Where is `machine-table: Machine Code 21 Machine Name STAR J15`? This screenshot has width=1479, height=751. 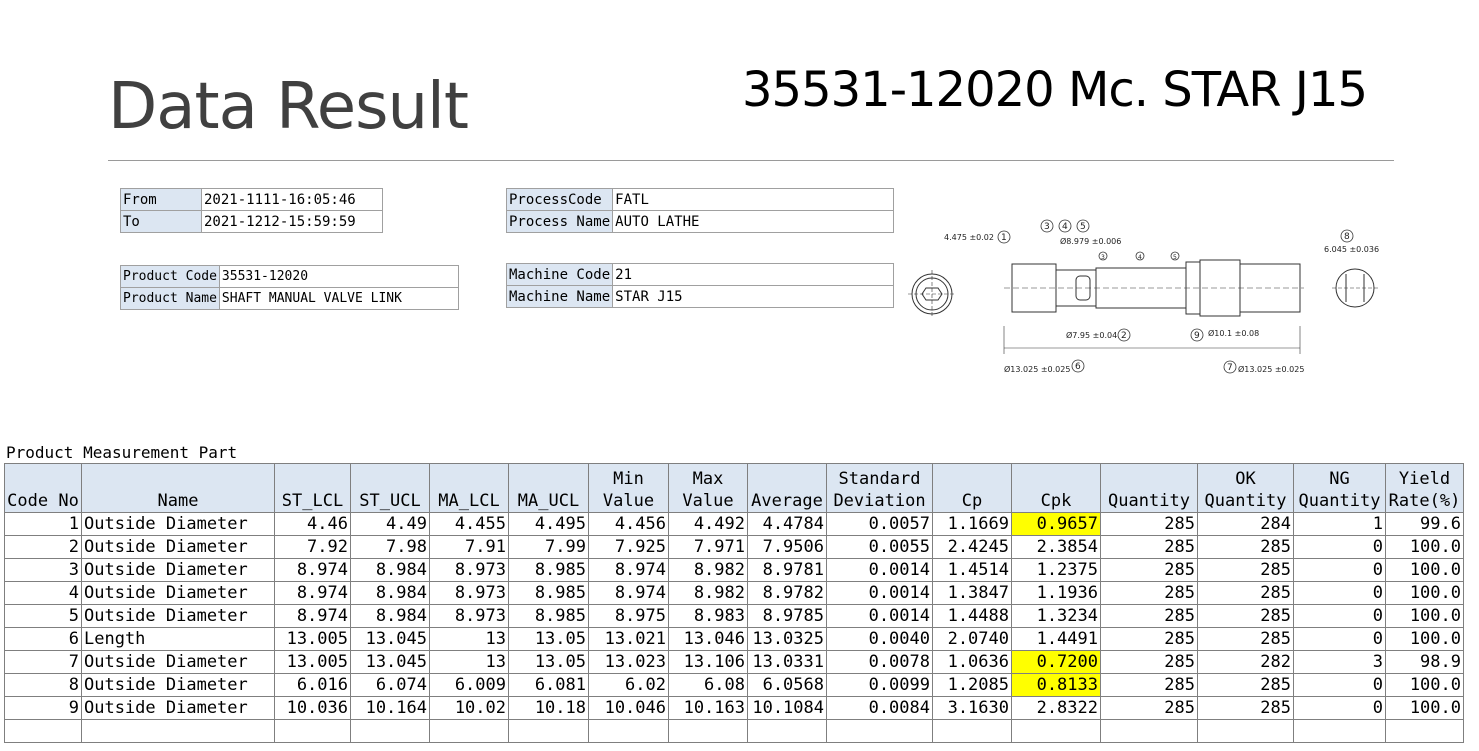
machine-table: Machine Code 21 Machine Name STAR J15 is located at coordinates (700, 285).